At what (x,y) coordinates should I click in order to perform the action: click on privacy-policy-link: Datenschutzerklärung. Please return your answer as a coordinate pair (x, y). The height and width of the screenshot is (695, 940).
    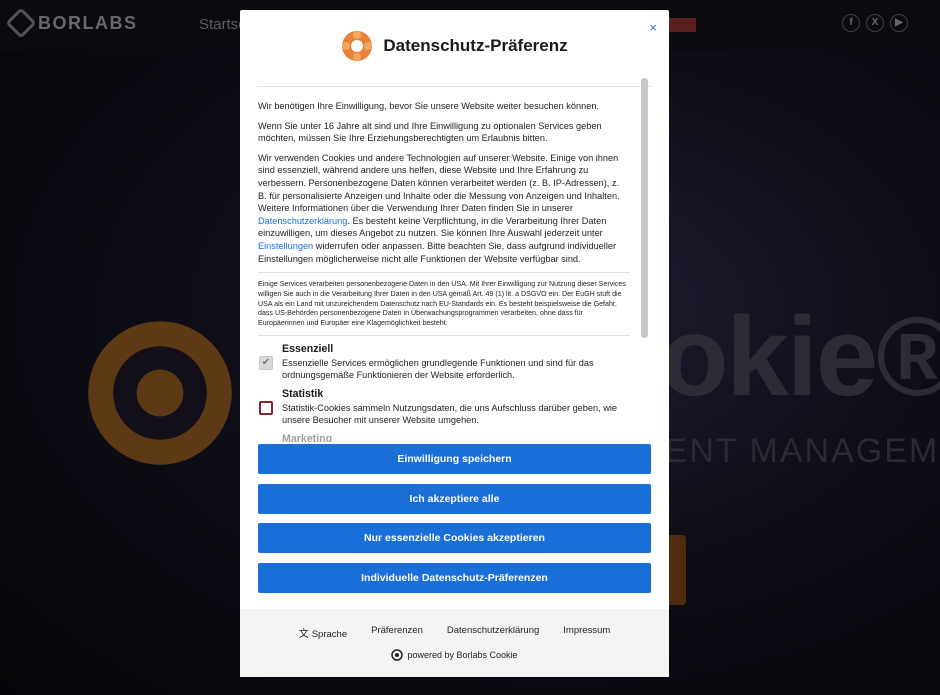
    Looking at the image, I should click on (302, 221).